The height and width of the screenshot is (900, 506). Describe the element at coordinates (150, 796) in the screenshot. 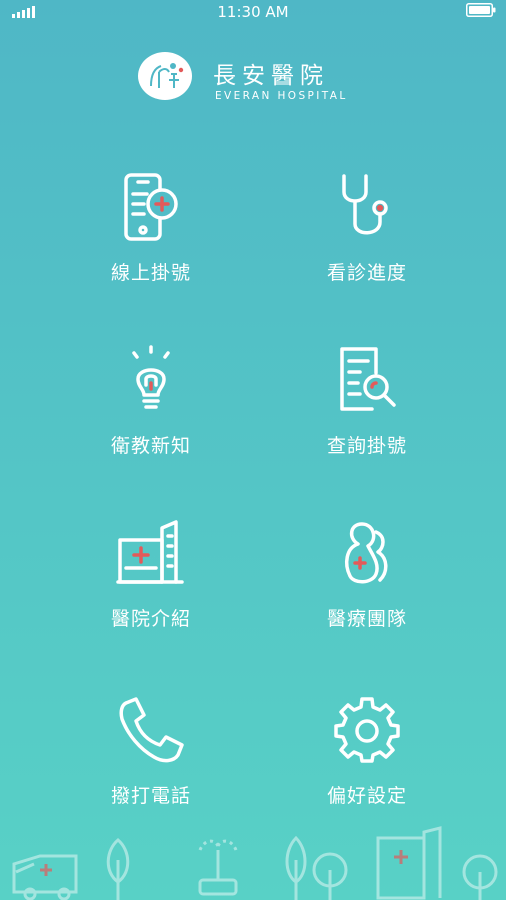

I see `menu-label: 撥打電話` at that location.